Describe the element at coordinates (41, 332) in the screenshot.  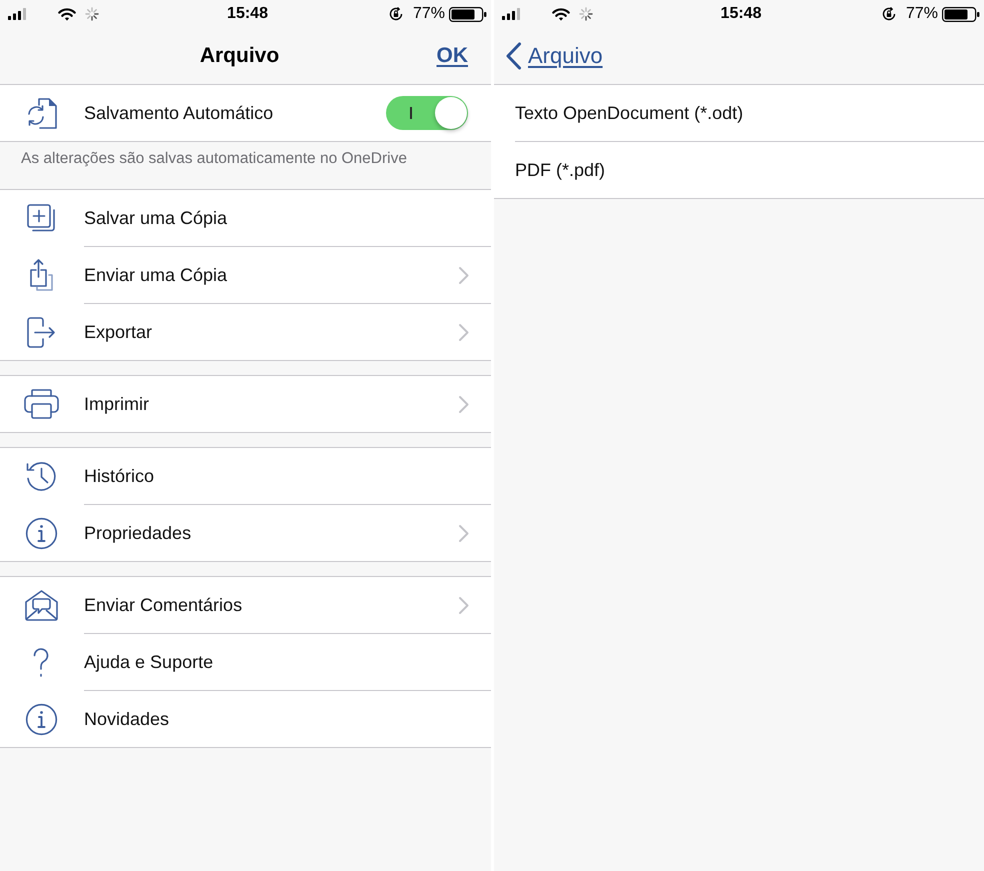
I see `arrow-out-icon` at that location.